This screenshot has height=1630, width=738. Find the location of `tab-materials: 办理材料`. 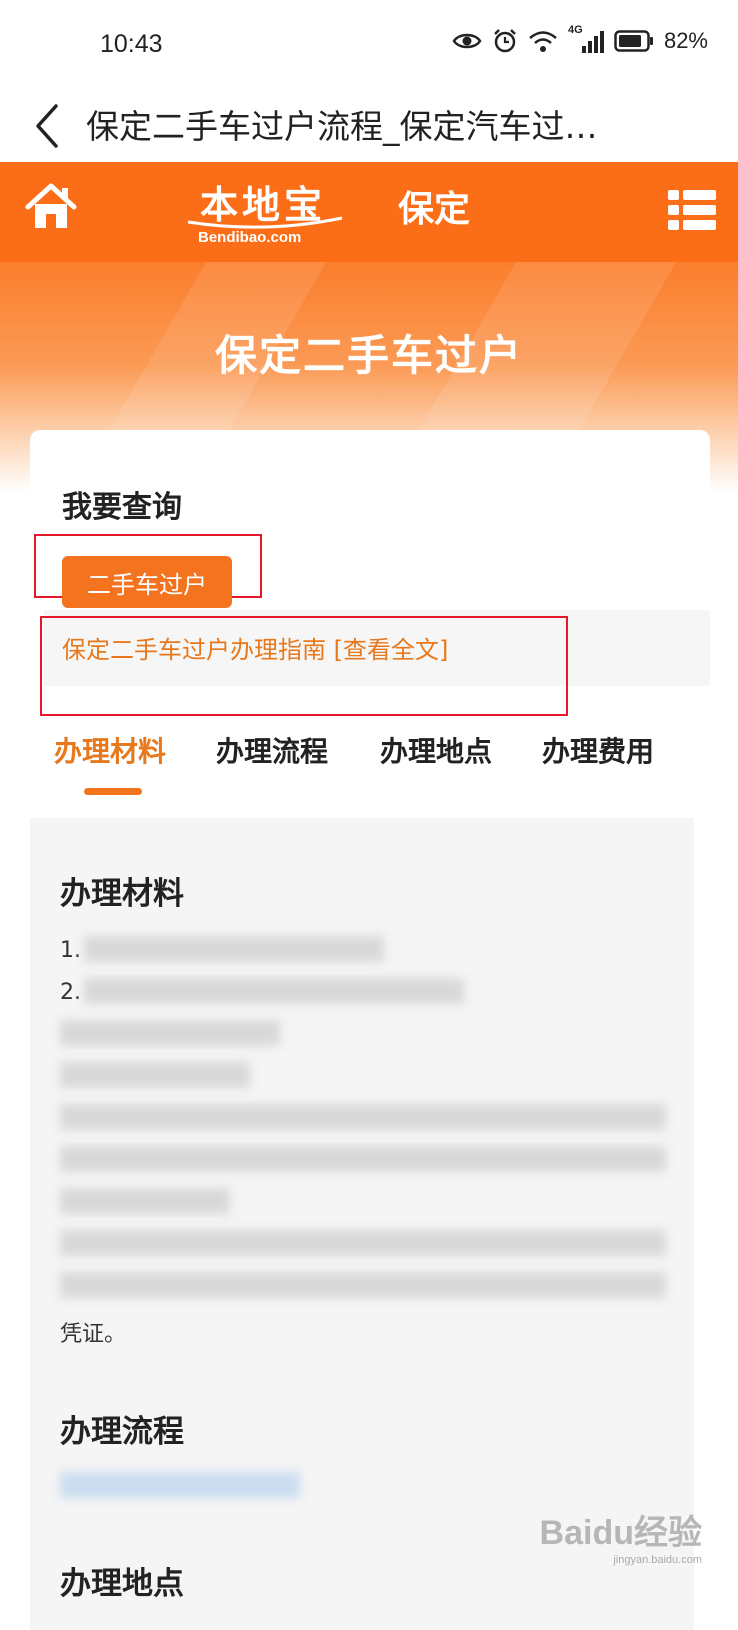

tab-materials: 办理材料 is located at coordinates (110, 750).